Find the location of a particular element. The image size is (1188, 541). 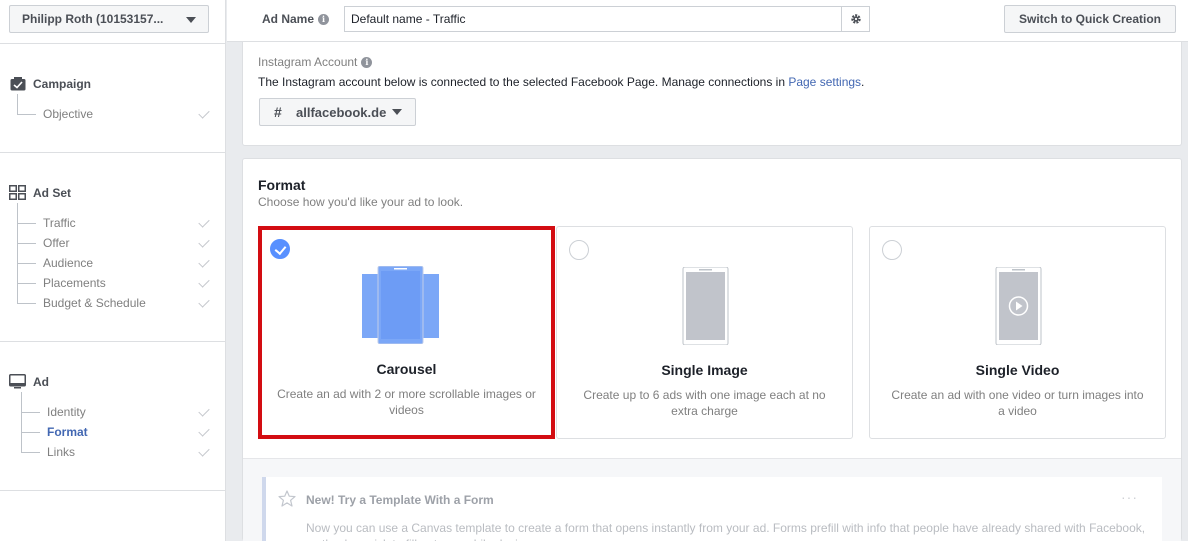

ad-name-field is located at coordinates (607, 19).